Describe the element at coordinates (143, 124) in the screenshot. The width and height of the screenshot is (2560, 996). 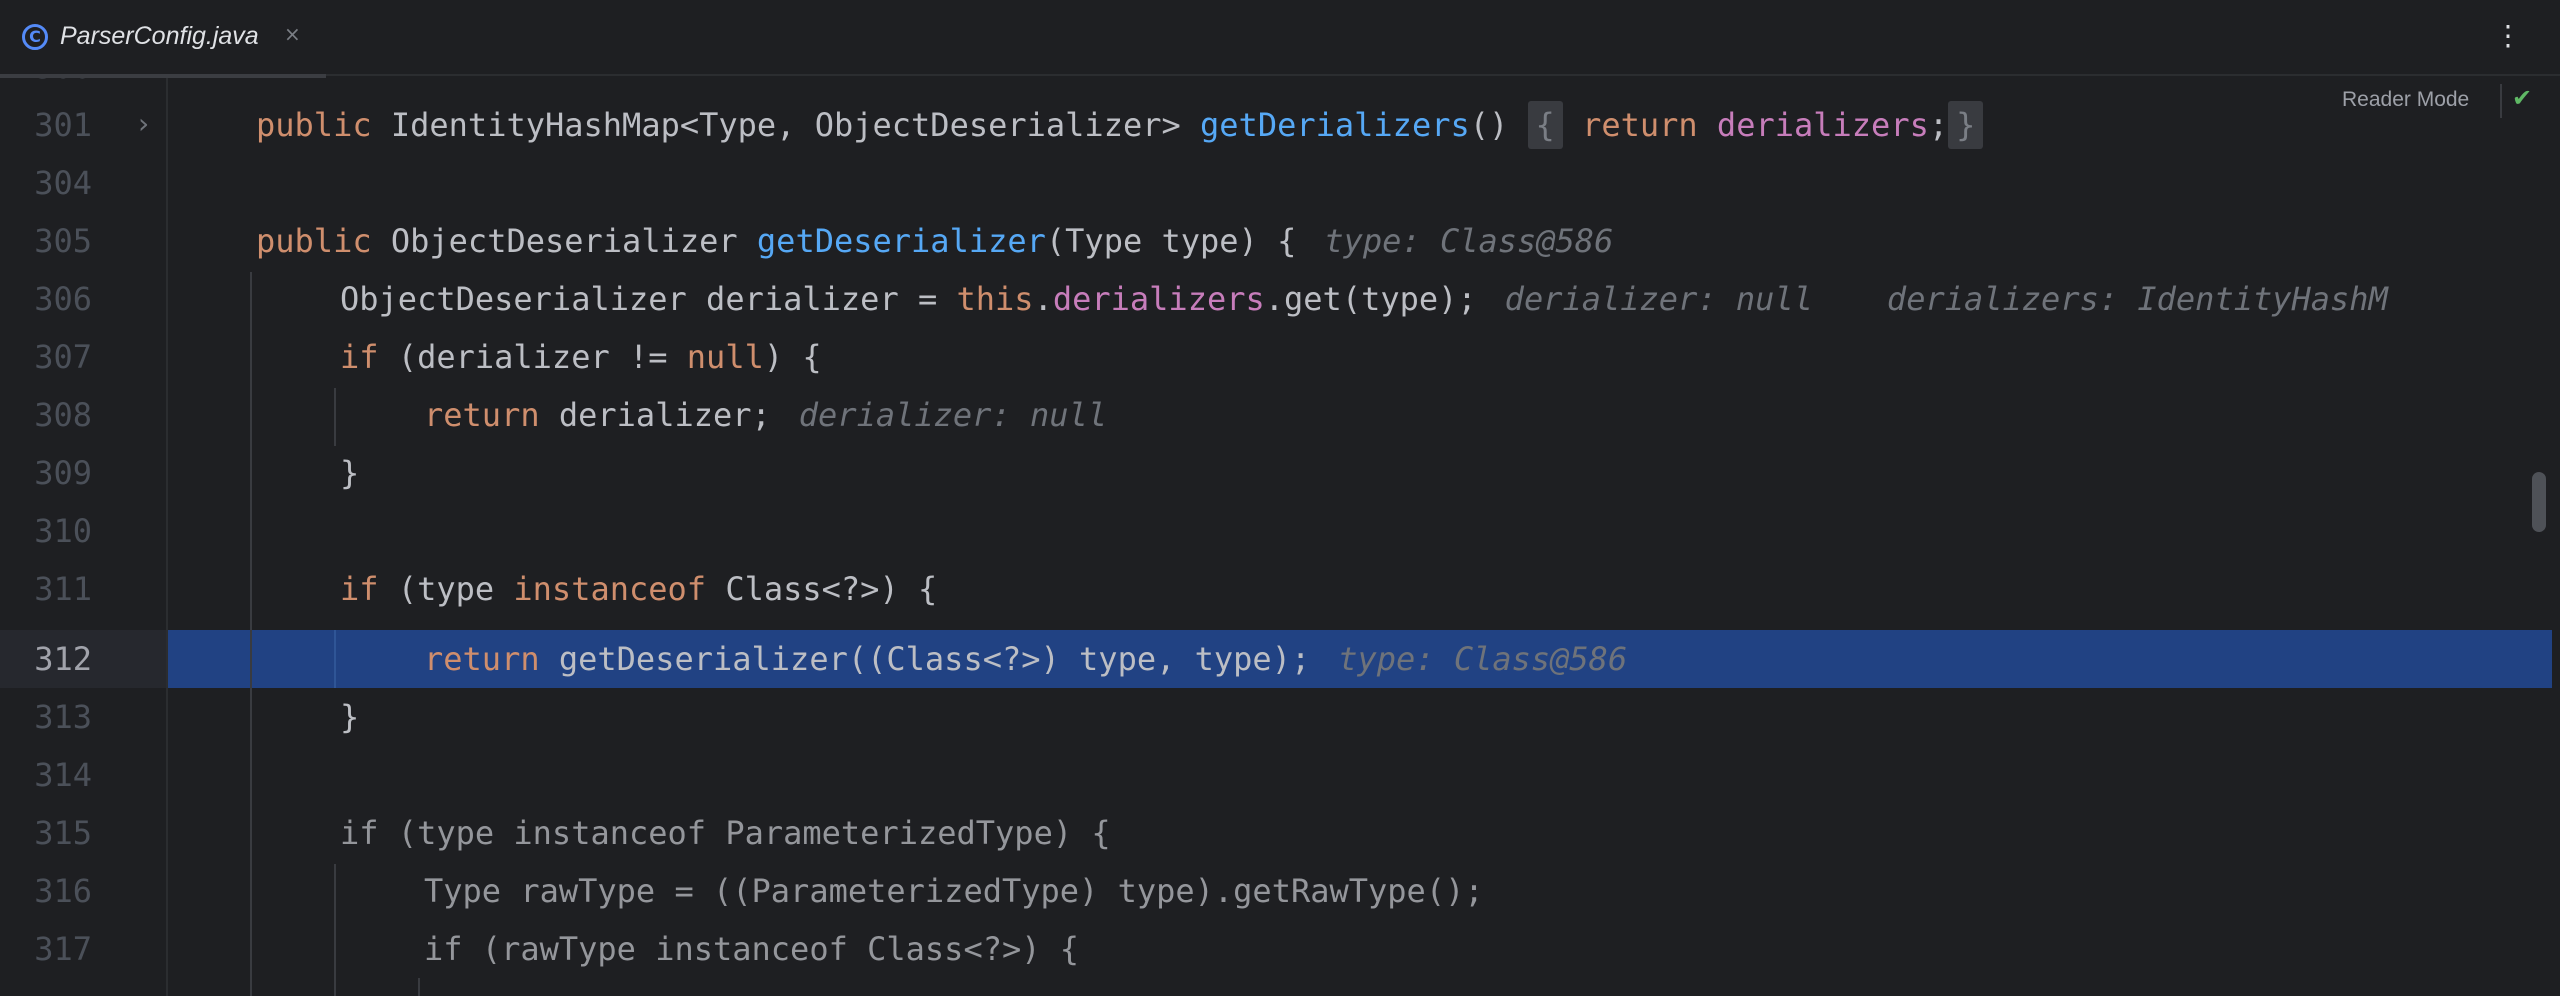
I see `fold-expand-icon: ›` at that location.